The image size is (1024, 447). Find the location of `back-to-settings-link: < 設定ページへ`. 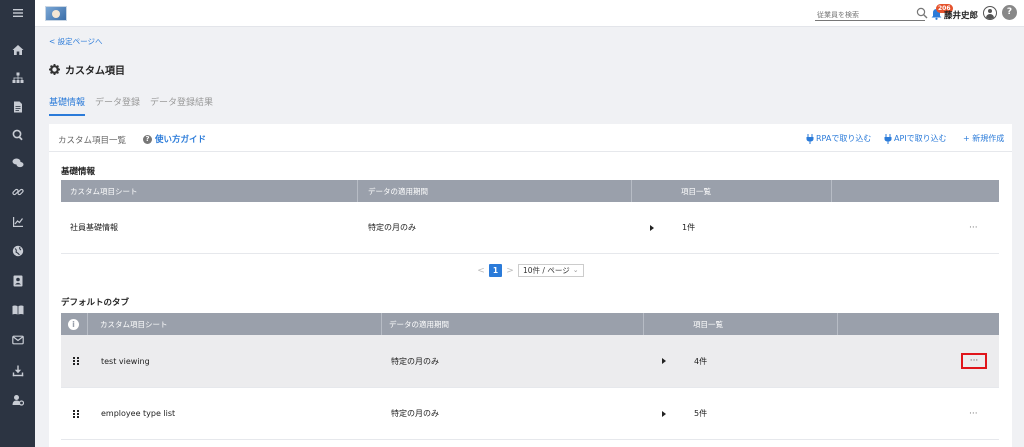

back-to-settings-link: < 設定ページへ is located at coordinates (76, 41).